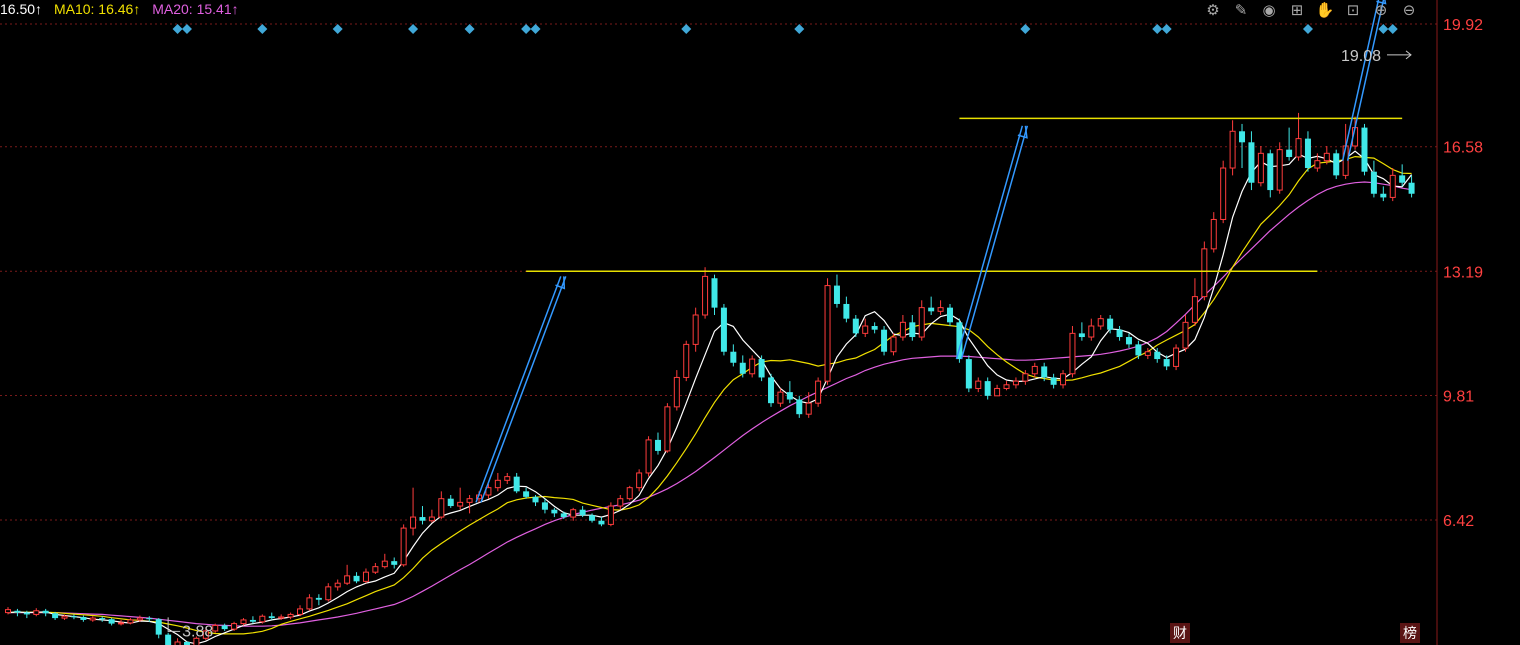 The height and width of the screenshot is (645, 1520). What do you see at coordinates (1458, 396) in the screenshot?
I see `price-tick-label: 9.81` at bounding box center [1458, 396].